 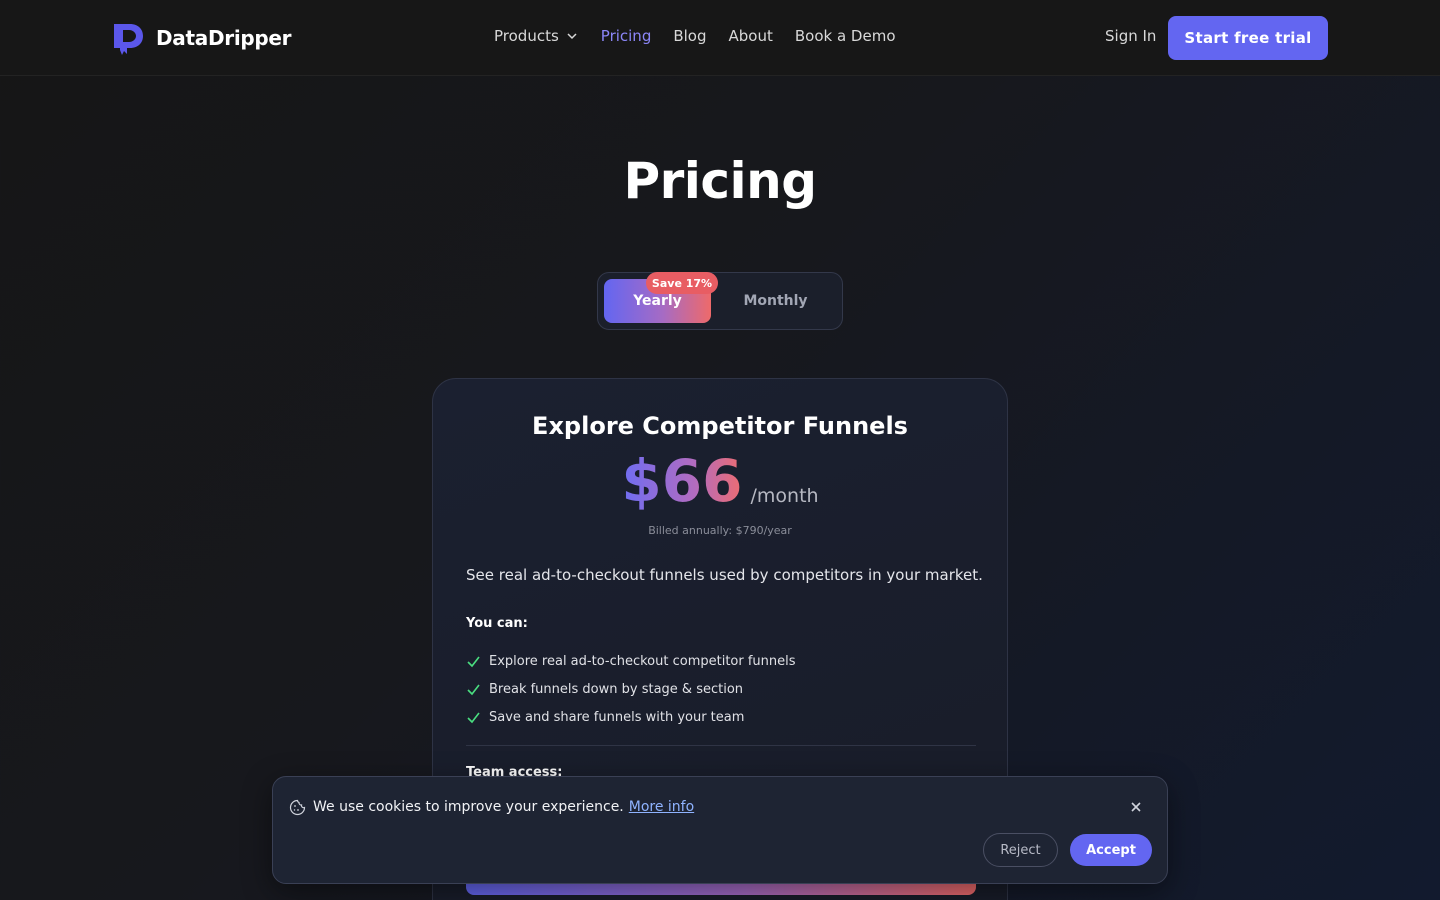 I want to click on billed-annually-note: Billed annually: $790/year, so click(x=720, y=530).